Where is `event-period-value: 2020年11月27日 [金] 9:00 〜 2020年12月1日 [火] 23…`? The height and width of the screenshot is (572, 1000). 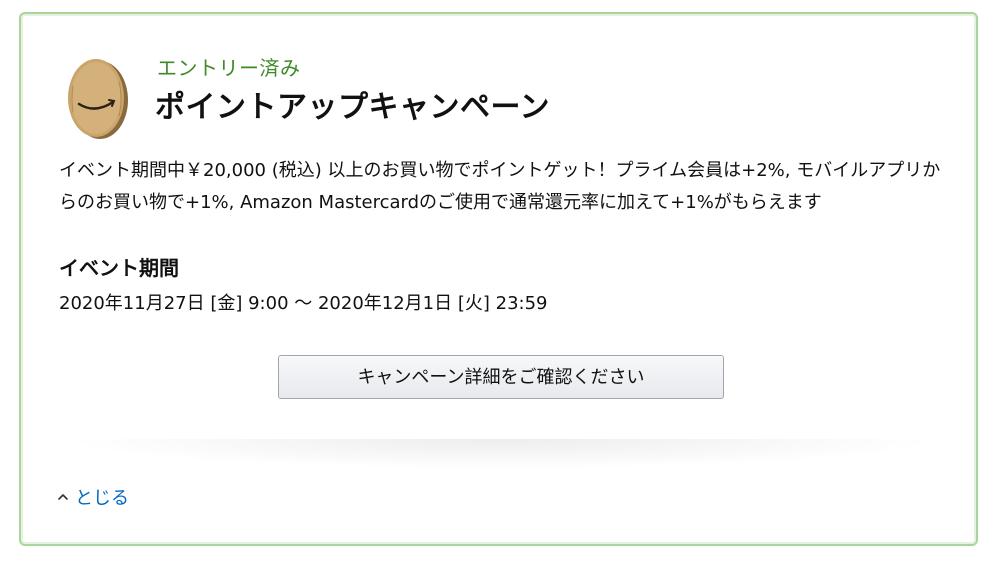
event-period-value: 2020年11月27日 [金] 9:00 〜 2020年12月1日 [火] 23… is located at coordinates (303, 303).